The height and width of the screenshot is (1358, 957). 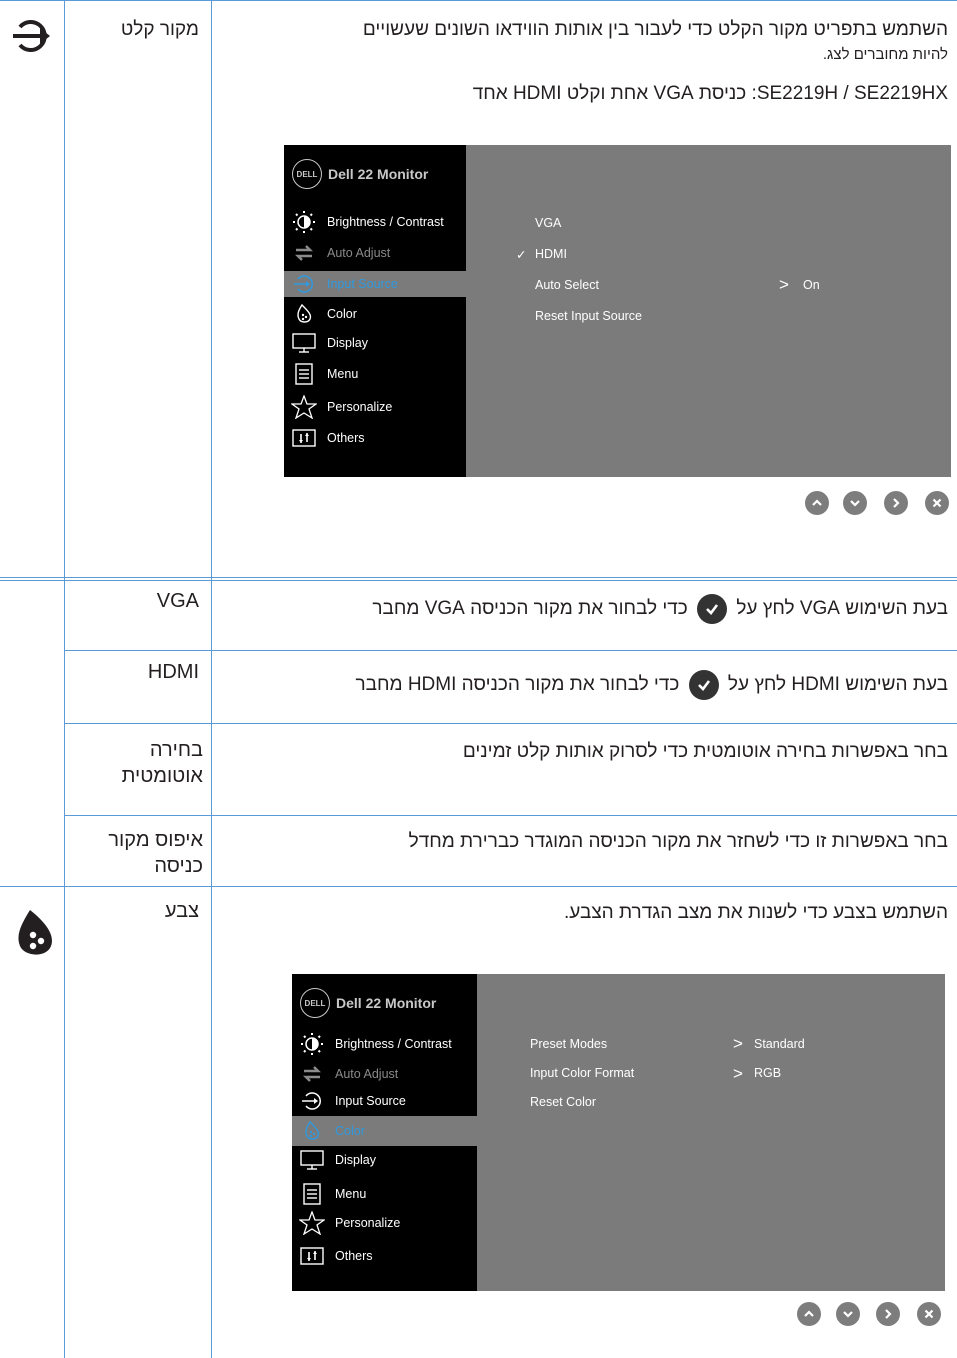 I want to click on row-label-reset-input: איפוס מקור כניסה, so click(x=133, y=853).